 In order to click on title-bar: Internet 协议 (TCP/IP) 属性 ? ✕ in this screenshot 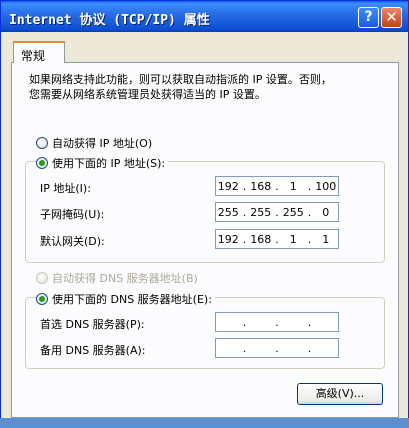, I will do `click(204, 16)`.